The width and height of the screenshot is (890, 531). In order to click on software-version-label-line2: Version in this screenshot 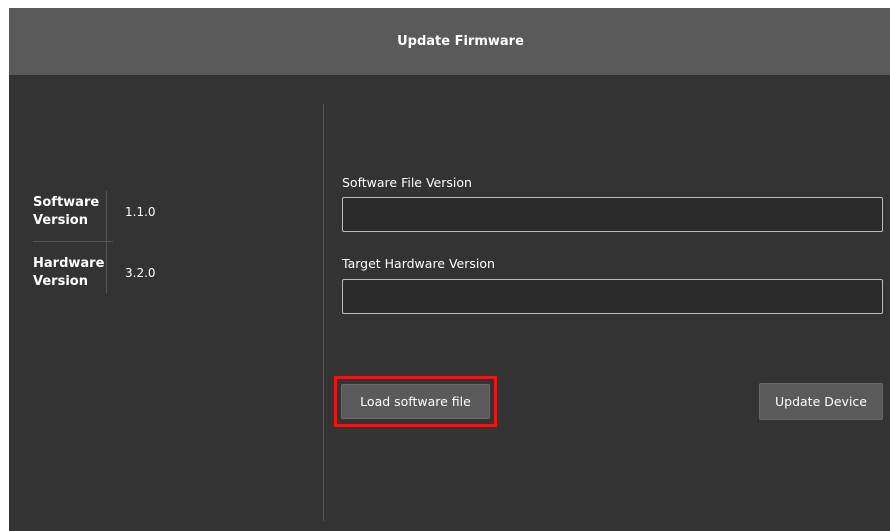, I will do `click(60, 220)`.